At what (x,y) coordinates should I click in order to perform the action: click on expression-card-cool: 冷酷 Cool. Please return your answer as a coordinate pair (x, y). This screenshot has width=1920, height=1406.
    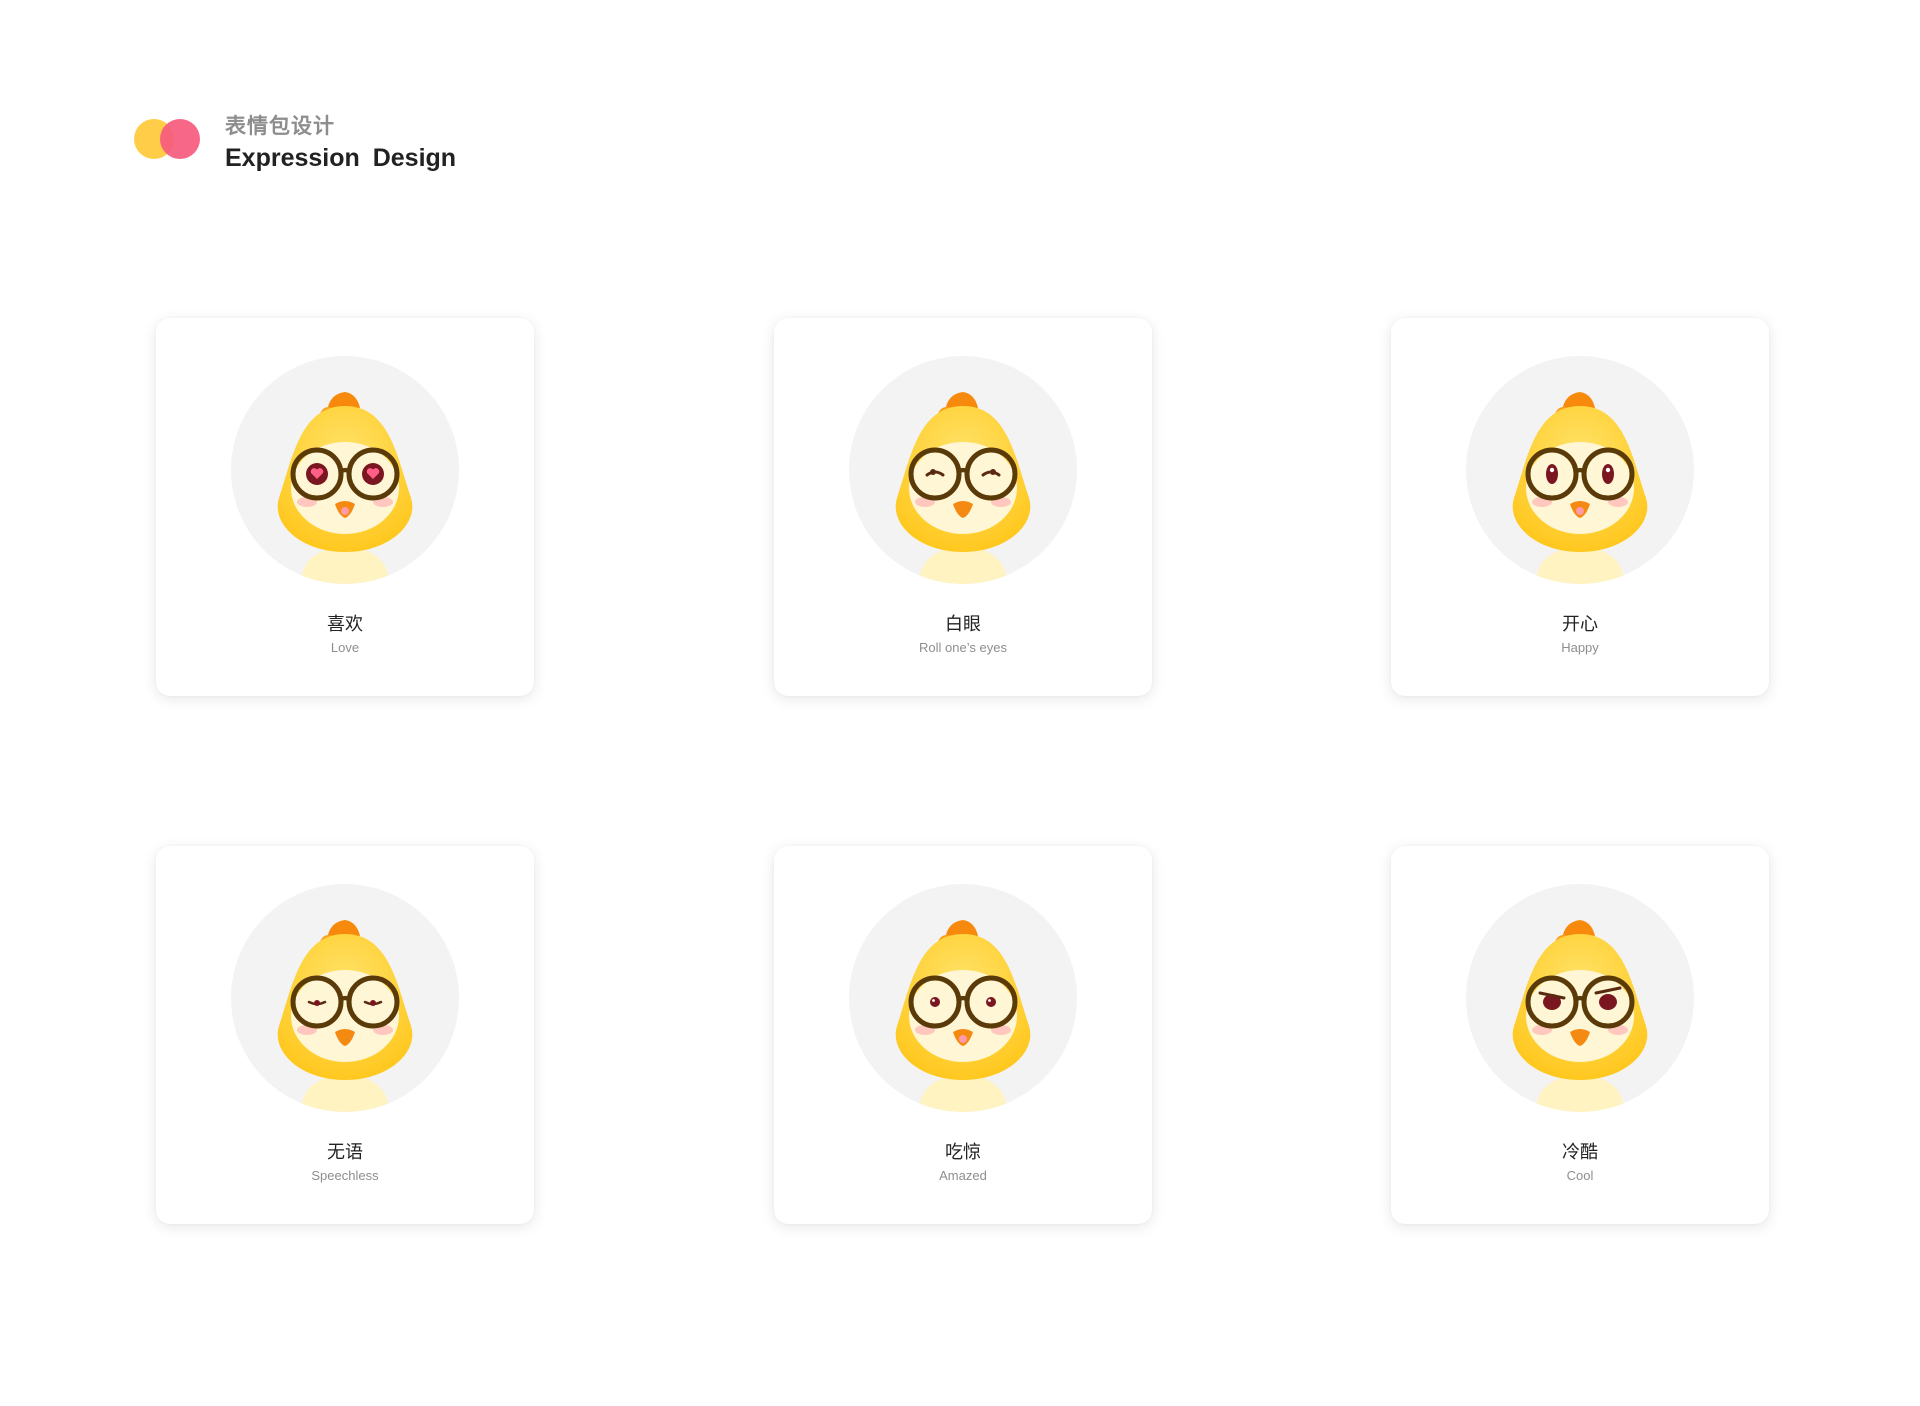
    Looking at the image, I should click on (1580, 1035).